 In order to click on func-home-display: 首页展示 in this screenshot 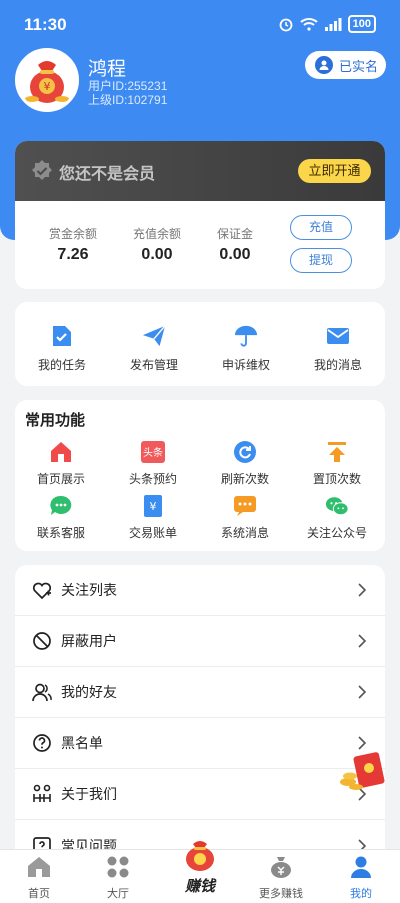, I will do `click(61, 463)`.